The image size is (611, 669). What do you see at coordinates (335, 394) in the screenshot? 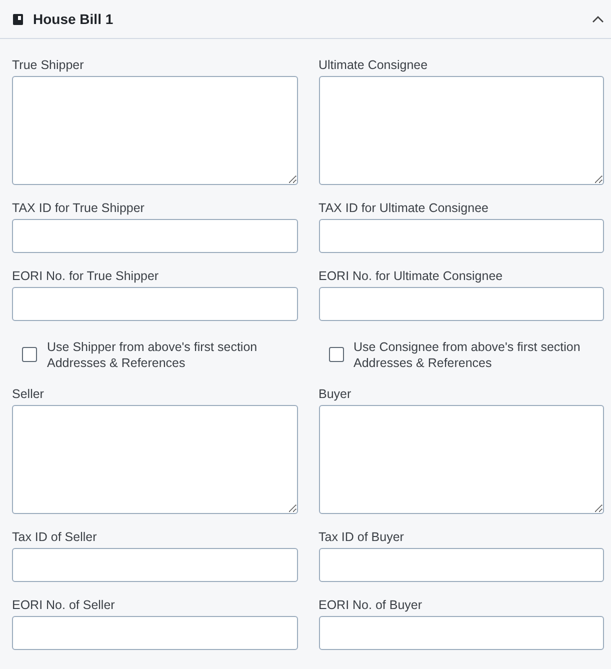
I see `field-label: Buyer` at bounding box center [335, 394].